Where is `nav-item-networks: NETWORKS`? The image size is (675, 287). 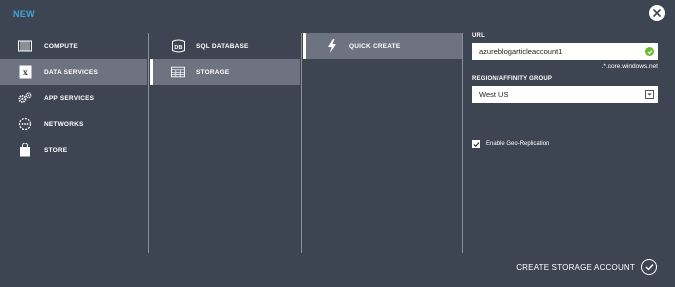
nav-item-networks: NETWORKS is located at coordinates (73, 124).